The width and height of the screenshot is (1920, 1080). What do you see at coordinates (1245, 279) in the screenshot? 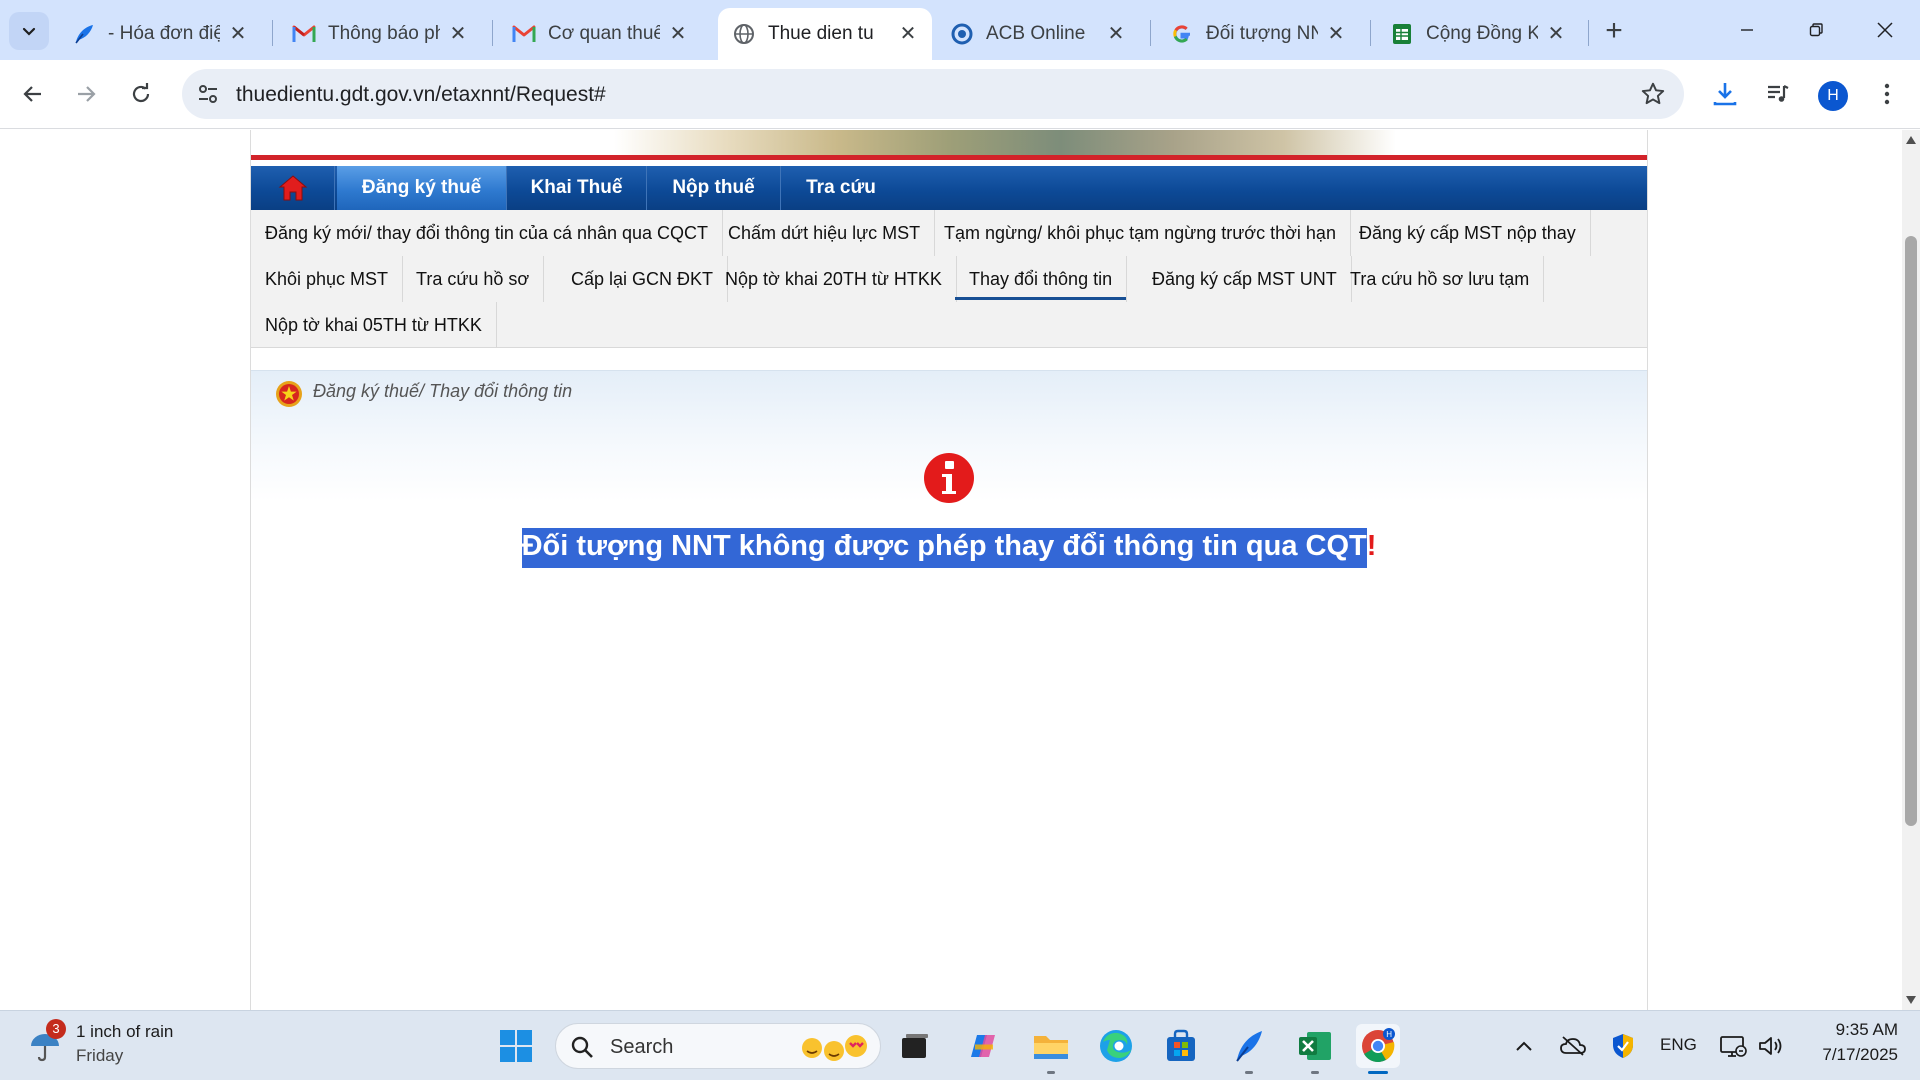
I see `submenu-item: Đăng ký cấp MST UNT` at bounding box center [1245, 279].